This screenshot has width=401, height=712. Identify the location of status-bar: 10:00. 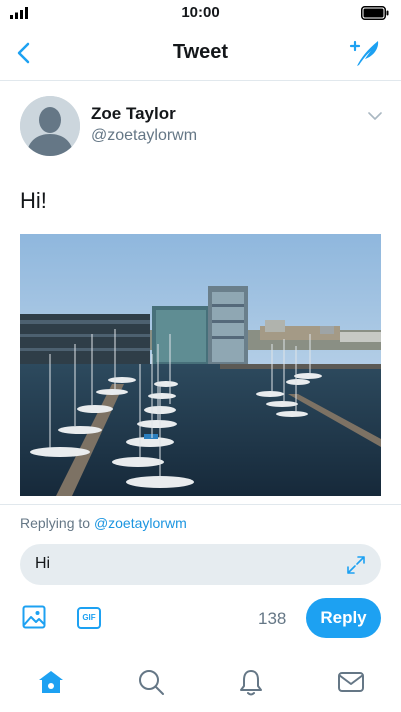
(200, 13).